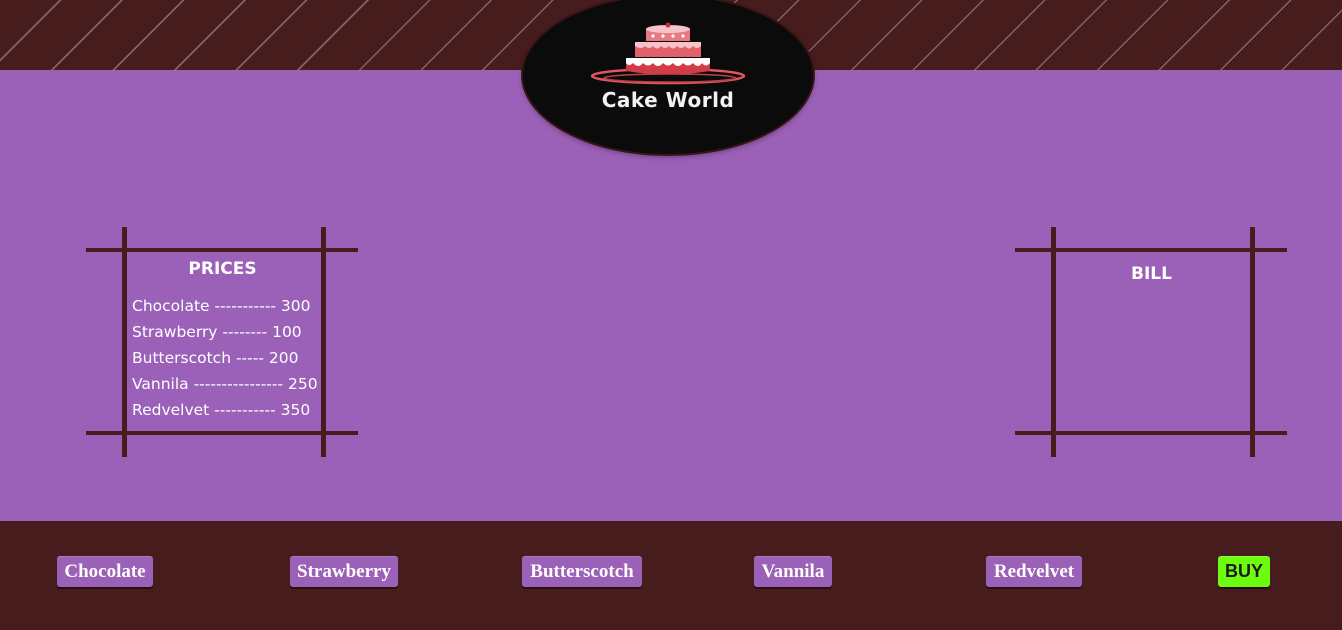 This screenshot has width=1342, height=630. What do you see at coordinates (344, 571) in the screenshot?
I see `strawberry-button: Strawberry` at bounding box center [344, 571].